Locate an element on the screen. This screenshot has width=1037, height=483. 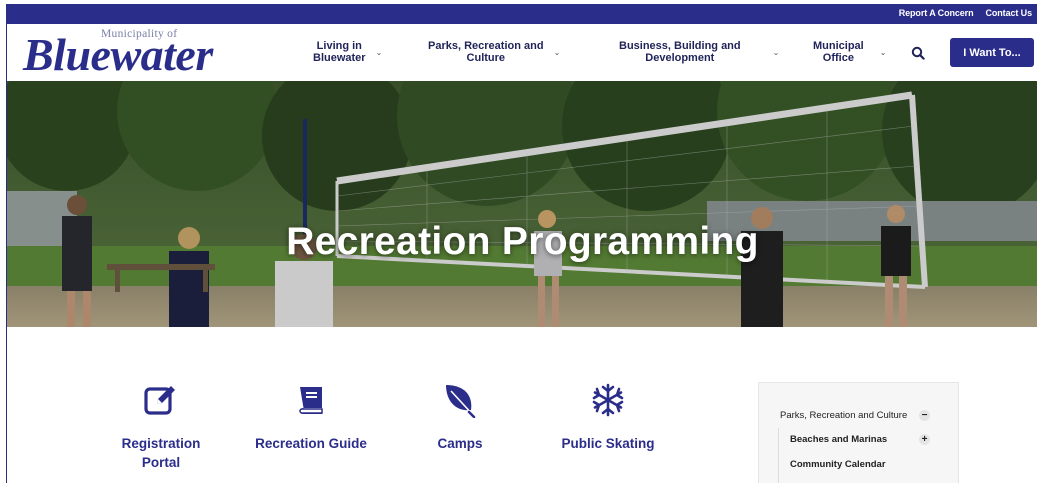
quick-link-label: Registration Portal is located at coordinates (161, 453).